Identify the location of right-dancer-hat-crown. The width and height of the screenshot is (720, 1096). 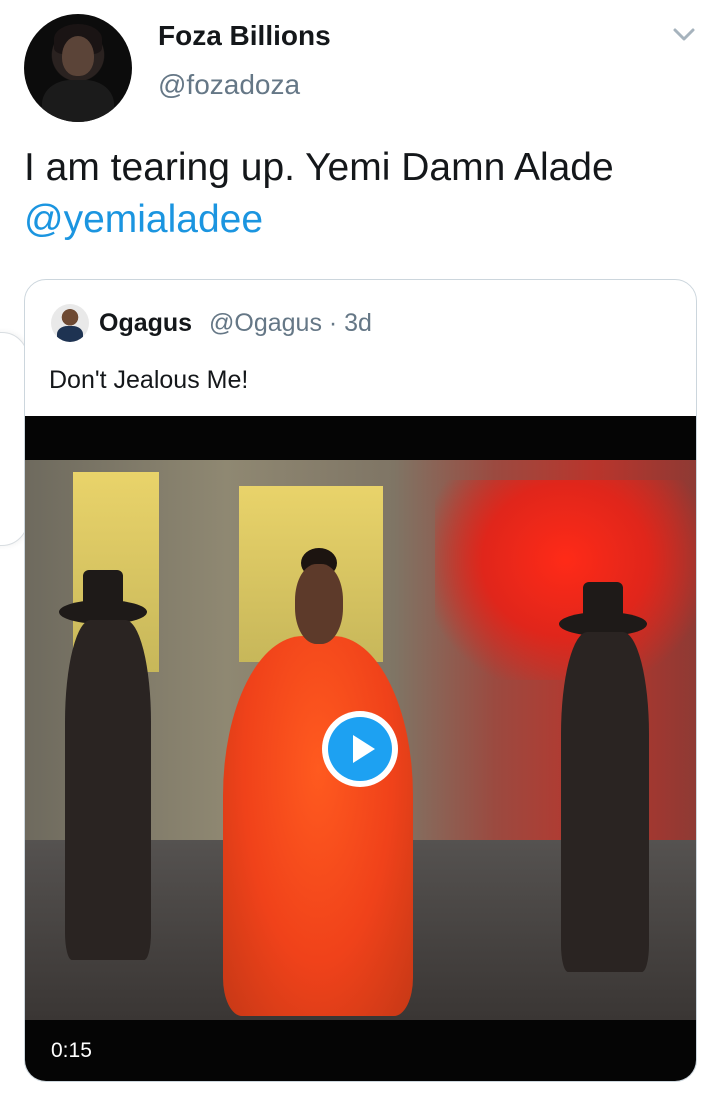
(603, 601).